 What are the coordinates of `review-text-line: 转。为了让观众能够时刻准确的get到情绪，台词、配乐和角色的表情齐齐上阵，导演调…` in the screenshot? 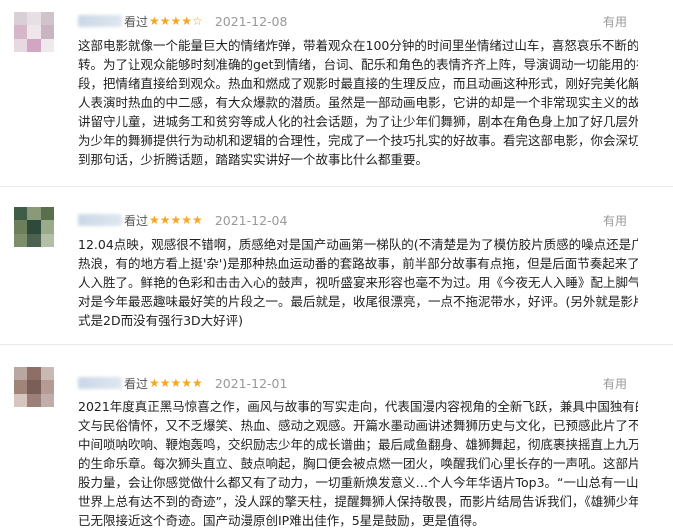 It's located at (358, 64).